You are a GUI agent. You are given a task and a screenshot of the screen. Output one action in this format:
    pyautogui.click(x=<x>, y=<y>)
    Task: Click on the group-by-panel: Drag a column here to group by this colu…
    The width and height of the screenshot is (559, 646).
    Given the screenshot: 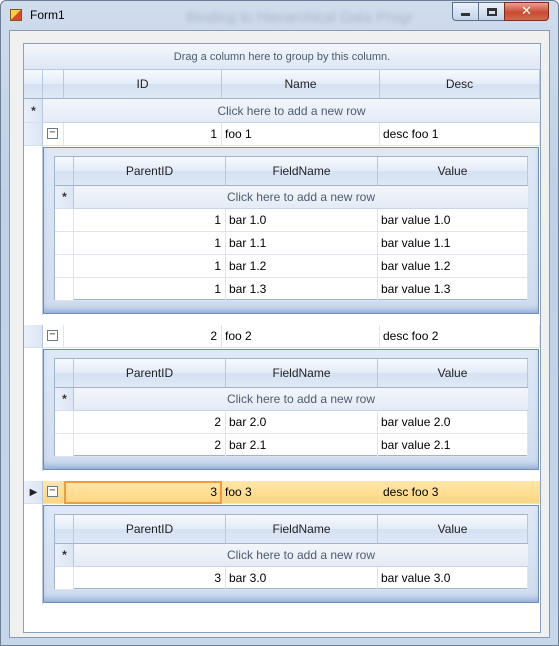 What is the action you would take?
    pyautogui.click(x=282, y=57)
    